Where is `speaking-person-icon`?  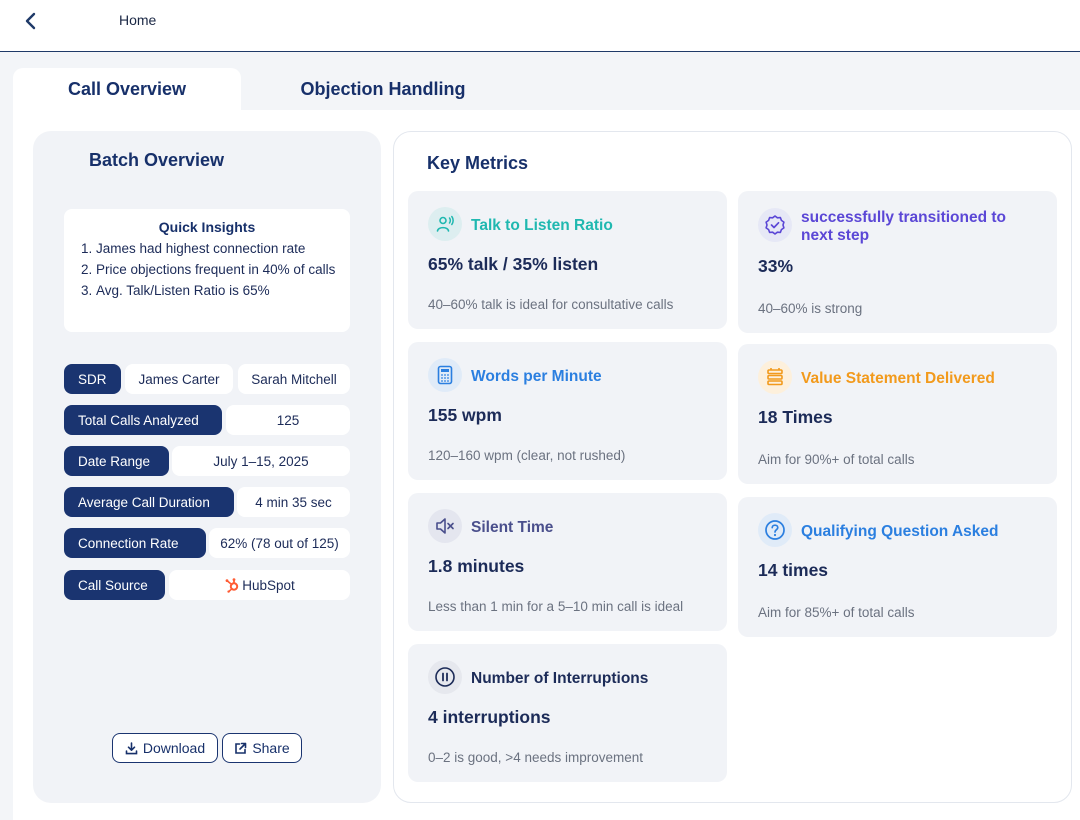
speaking-person-icon is located at coordinates (445, 224).